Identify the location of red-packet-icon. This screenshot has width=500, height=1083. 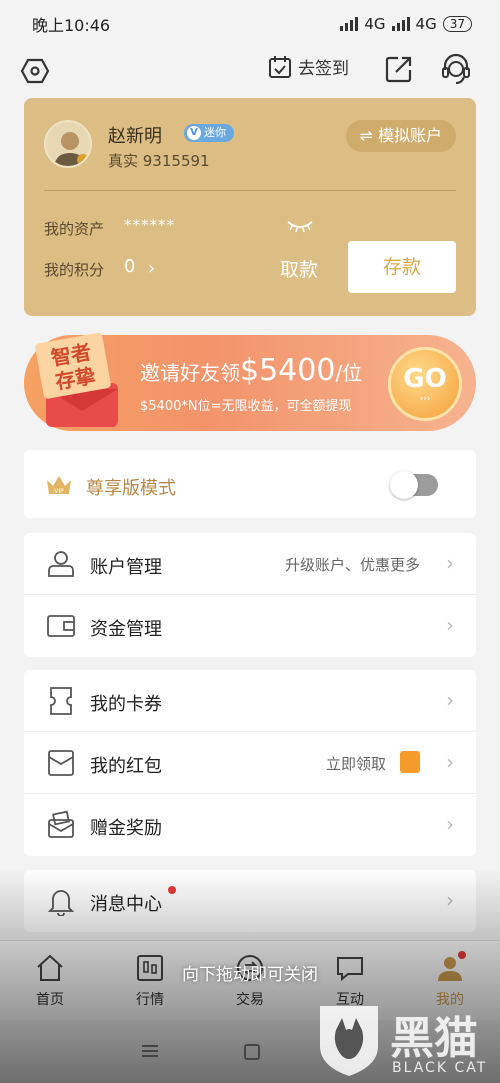
(410, 762).